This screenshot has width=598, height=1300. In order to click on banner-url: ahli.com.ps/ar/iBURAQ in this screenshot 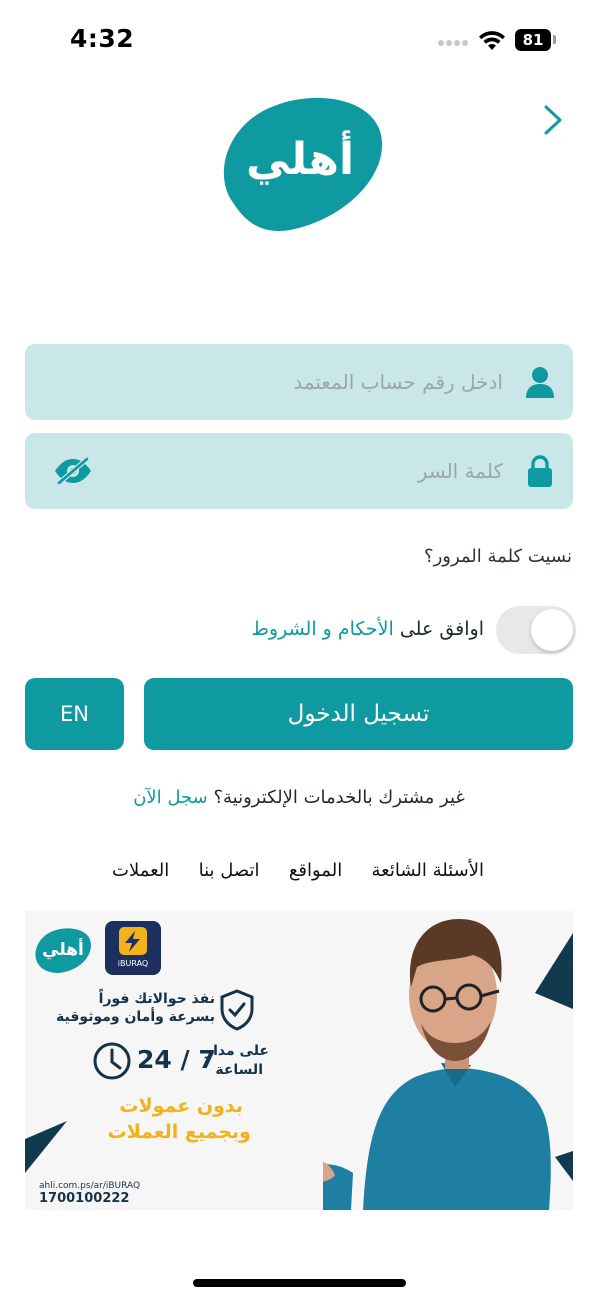, I will do `click(90, 1186)`.